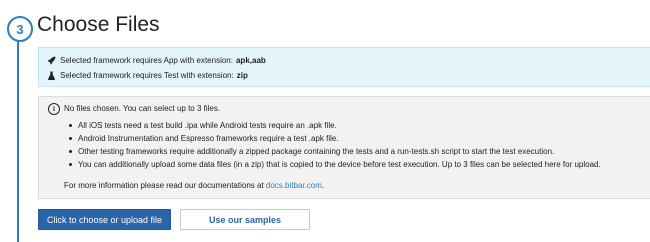 This screenshot has width=650, height=242. What do you see at coordinates (54, 109) in the screenshot?
I see `info-icon: i` at bounding box center [54, 109].